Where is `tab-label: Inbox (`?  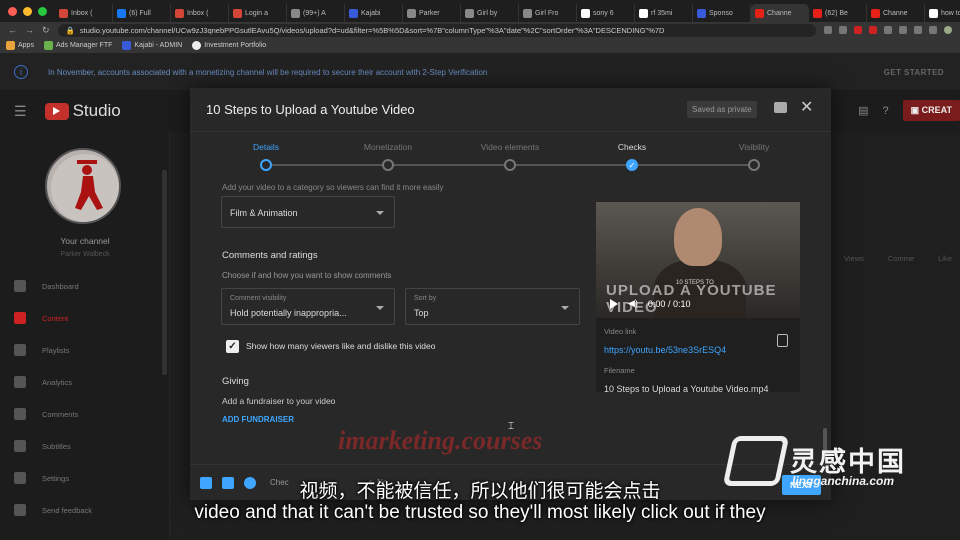
tab-label: Inbox ( is located at coordinates (198, 13).